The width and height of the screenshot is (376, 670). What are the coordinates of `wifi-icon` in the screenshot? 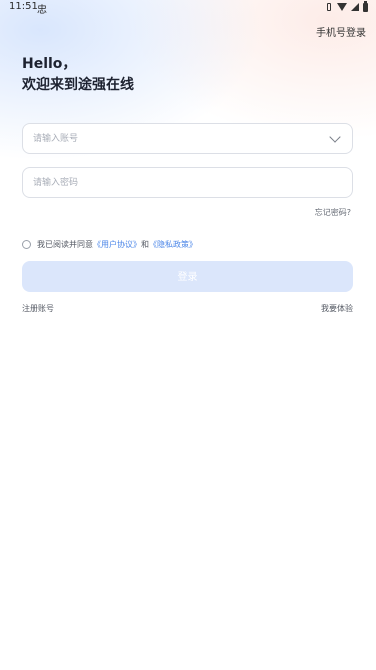 It's located at (342, 7).